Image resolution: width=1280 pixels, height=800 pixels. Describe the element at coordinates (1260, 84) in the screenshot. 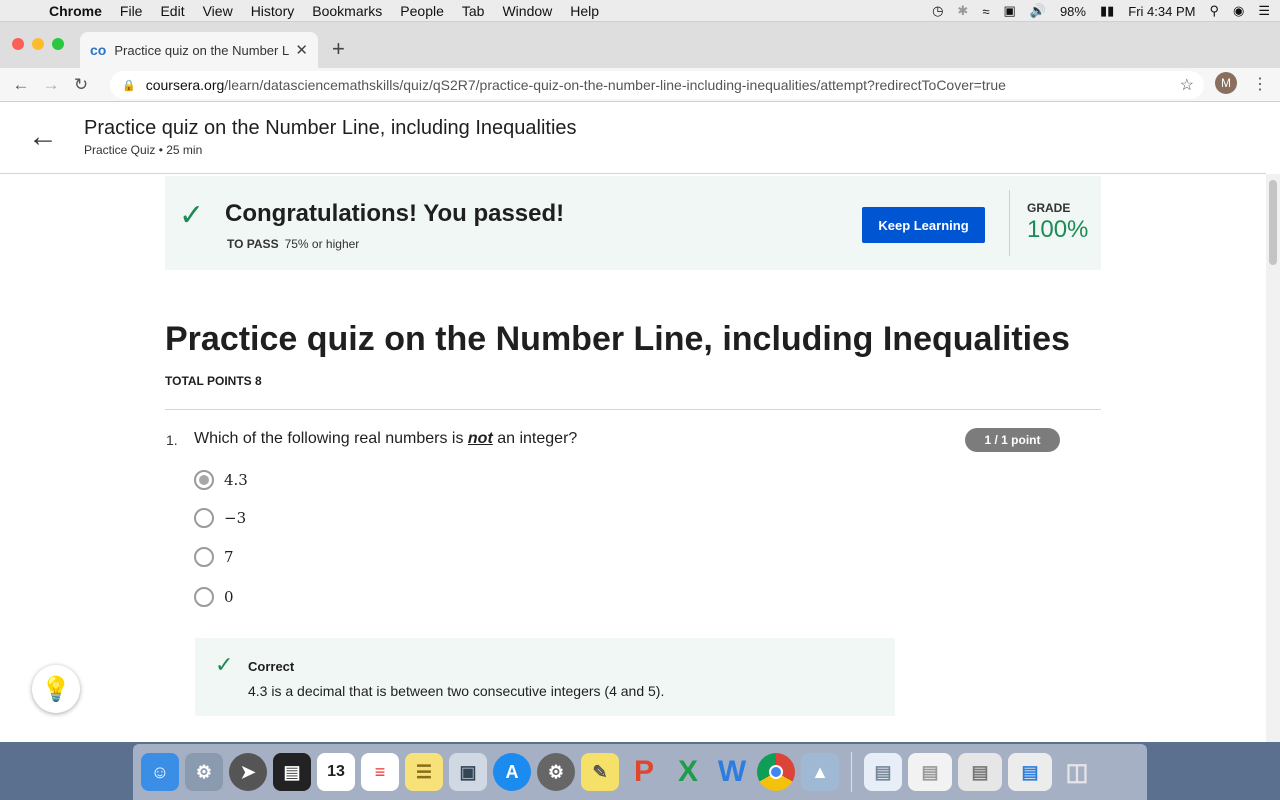

I see `chrome-menu-icon: ⋮` at that location.